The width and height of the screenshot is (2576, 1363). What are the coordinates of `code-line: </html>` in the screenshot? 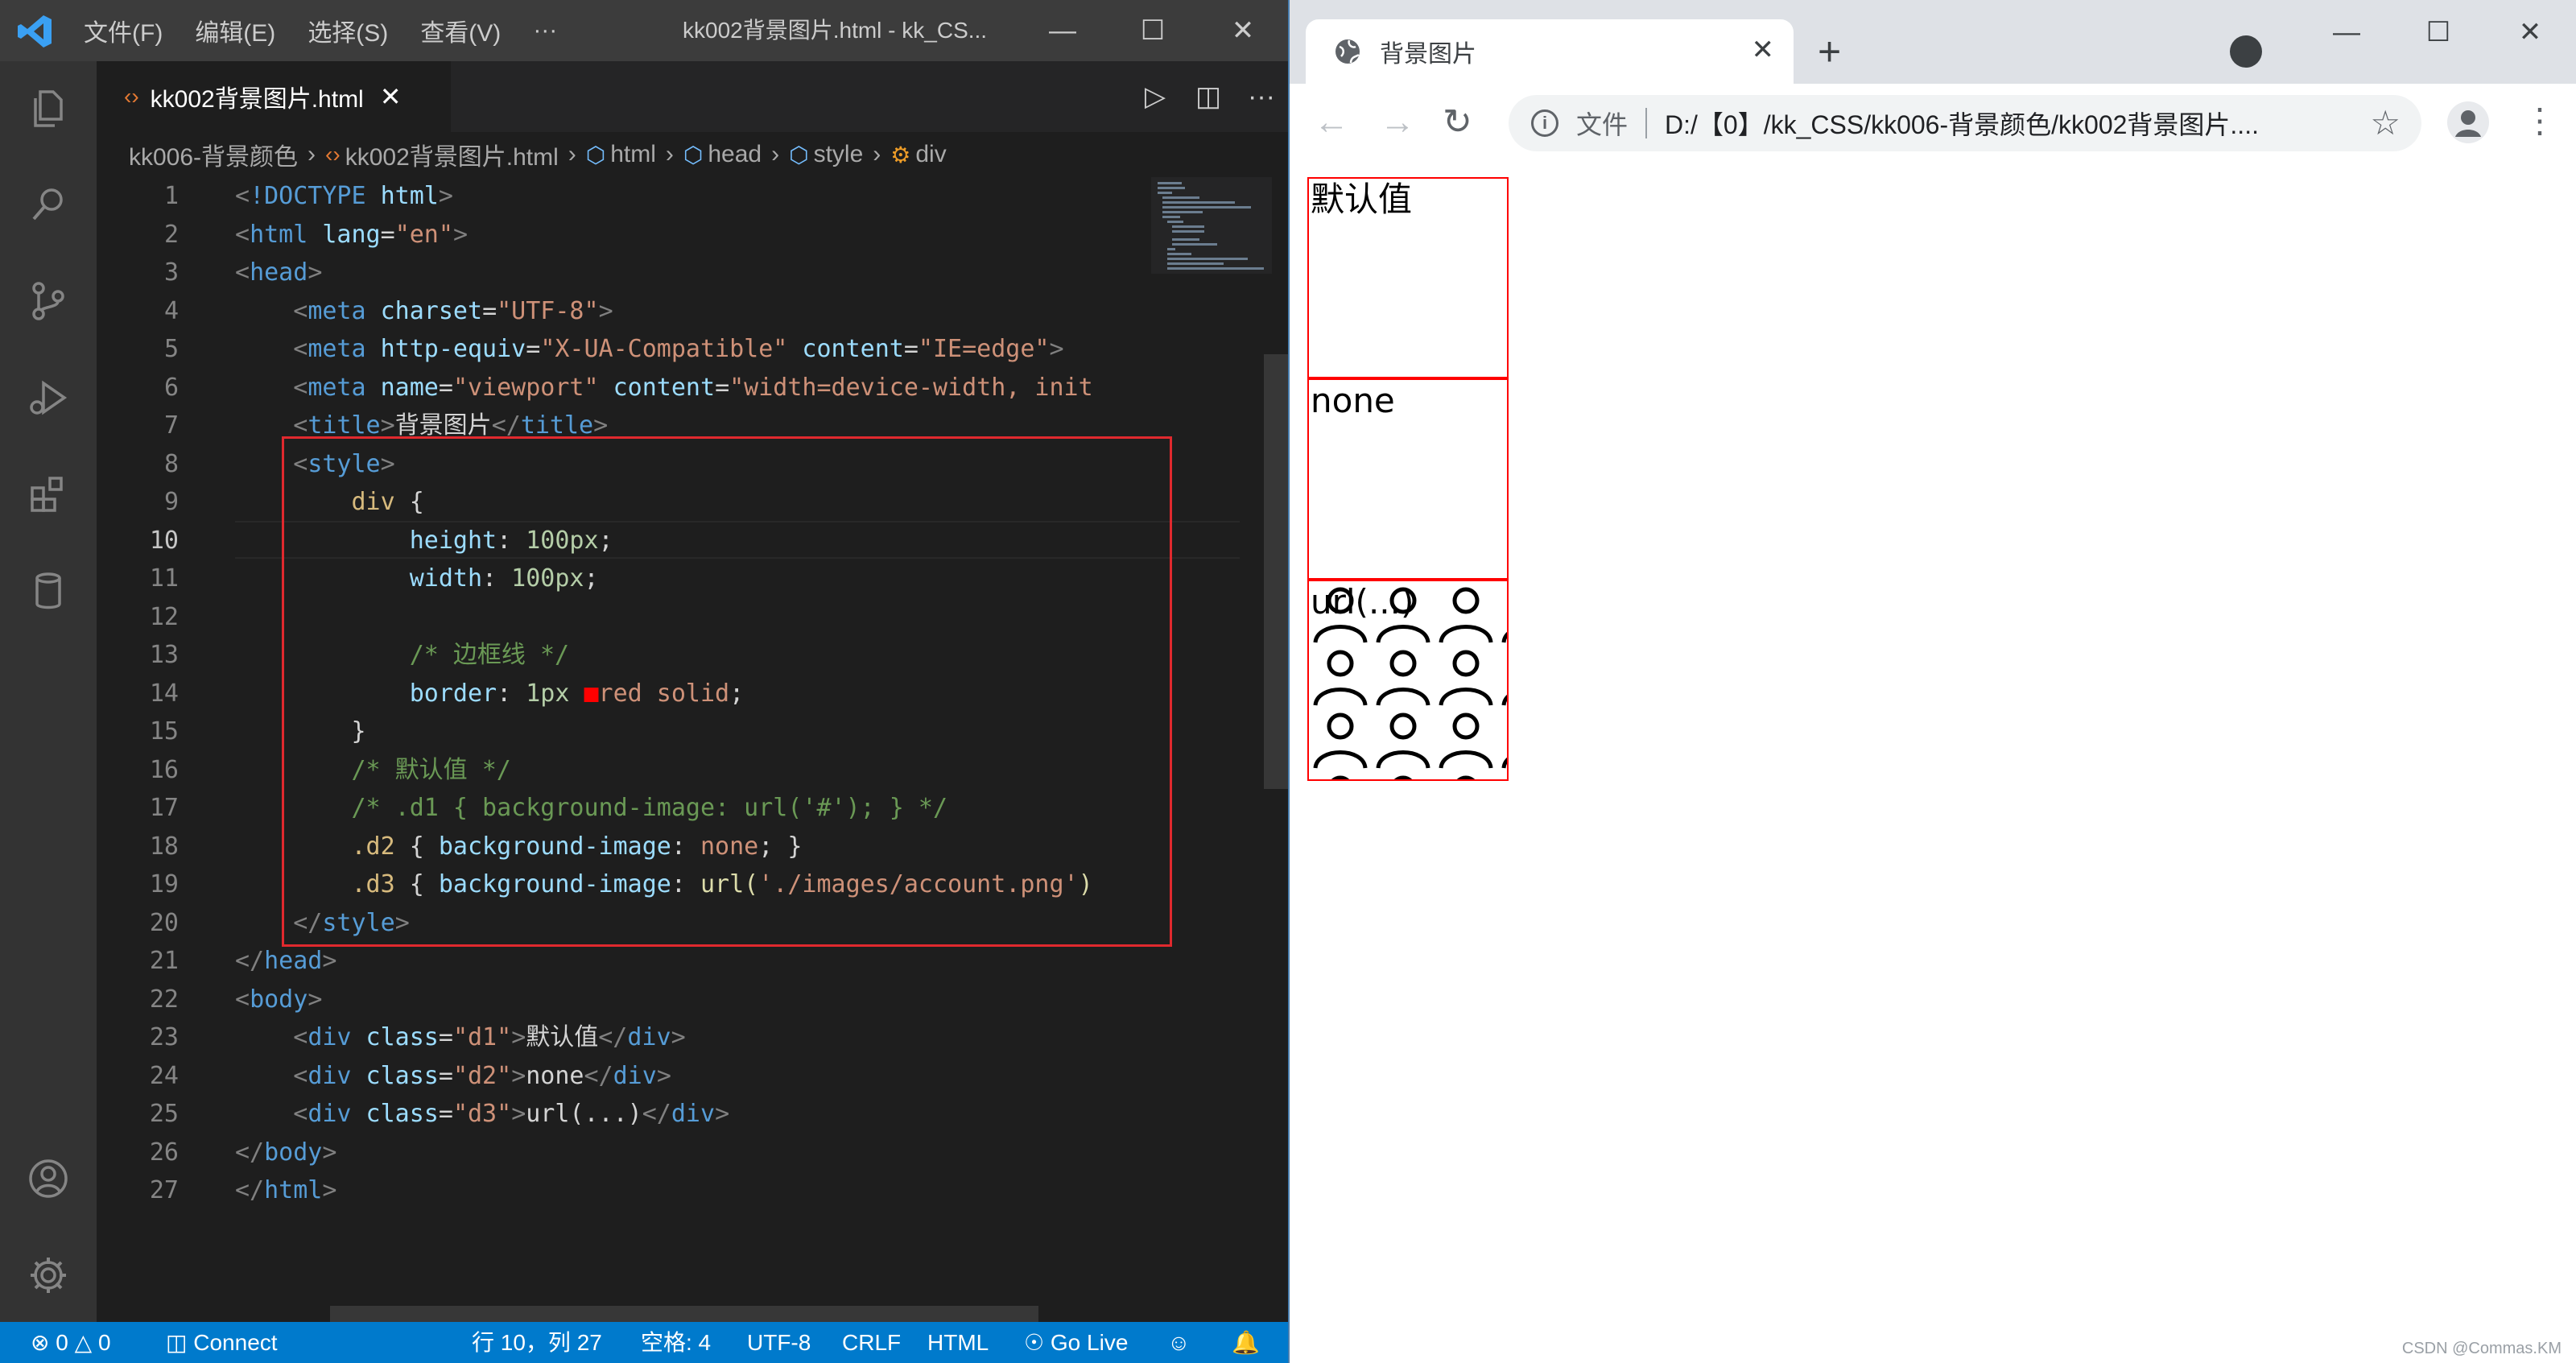 It's located at (742, 1190).